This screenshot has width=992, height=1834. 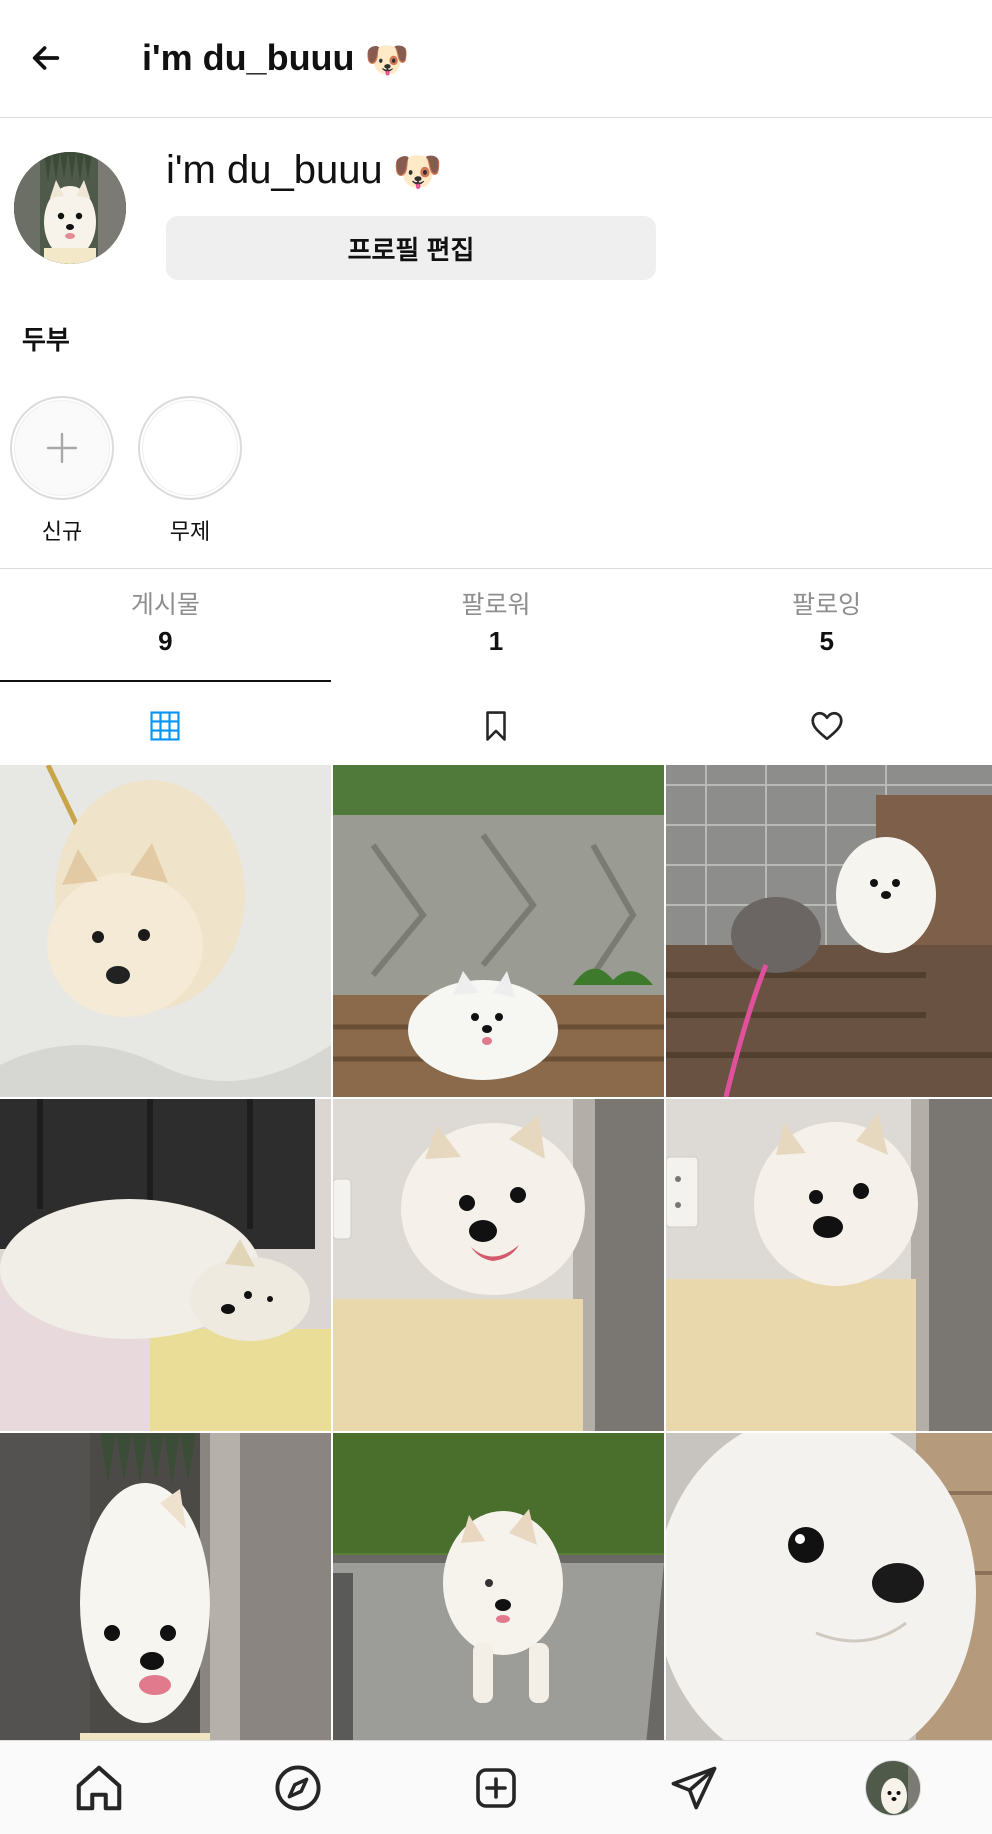 What do you see at coordinates (496, 641) in the screenshot?
I see `stat-followers-value: 1` at bounding box center [496, 641].